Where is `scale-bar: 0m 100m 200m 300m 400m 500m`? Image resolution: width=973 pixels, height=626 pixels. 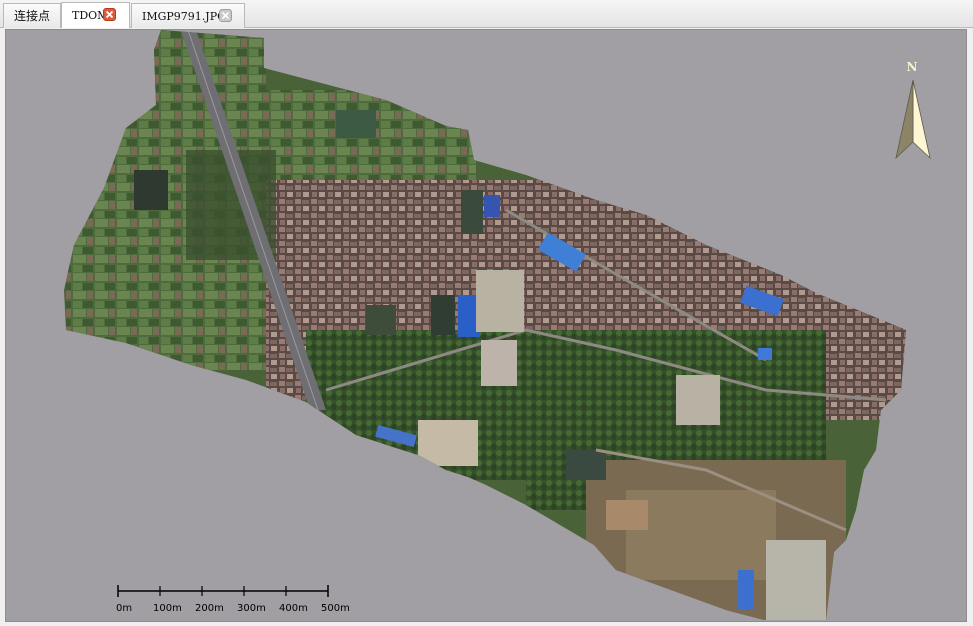
scale-bar: 0m 100m 200m 300m 400m 500m is located at coordinates (234, 601).